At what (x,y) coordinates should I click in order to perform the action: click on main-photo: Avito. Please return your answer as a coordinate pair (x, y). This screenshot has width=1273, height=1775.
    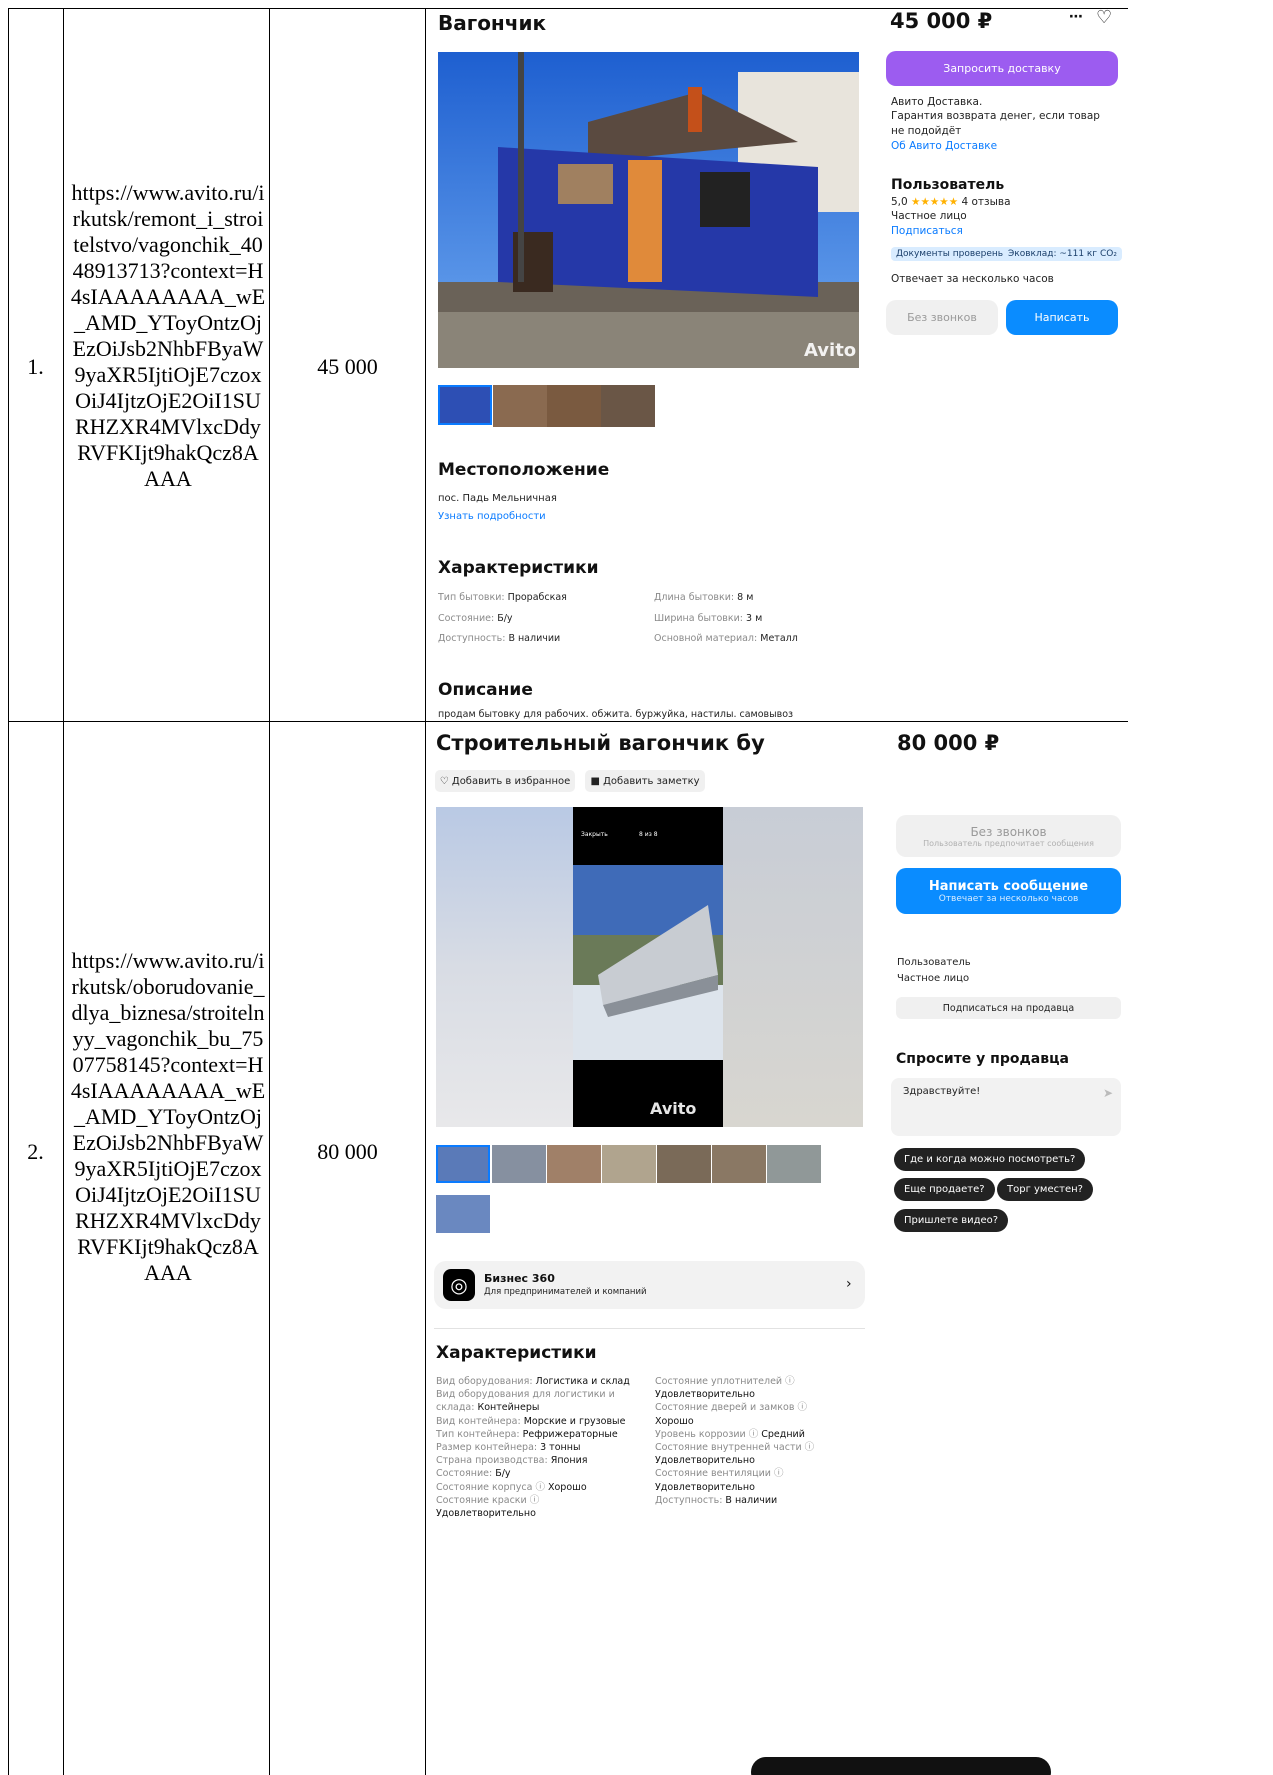
    Looking at the image, I should click on (648, 210).